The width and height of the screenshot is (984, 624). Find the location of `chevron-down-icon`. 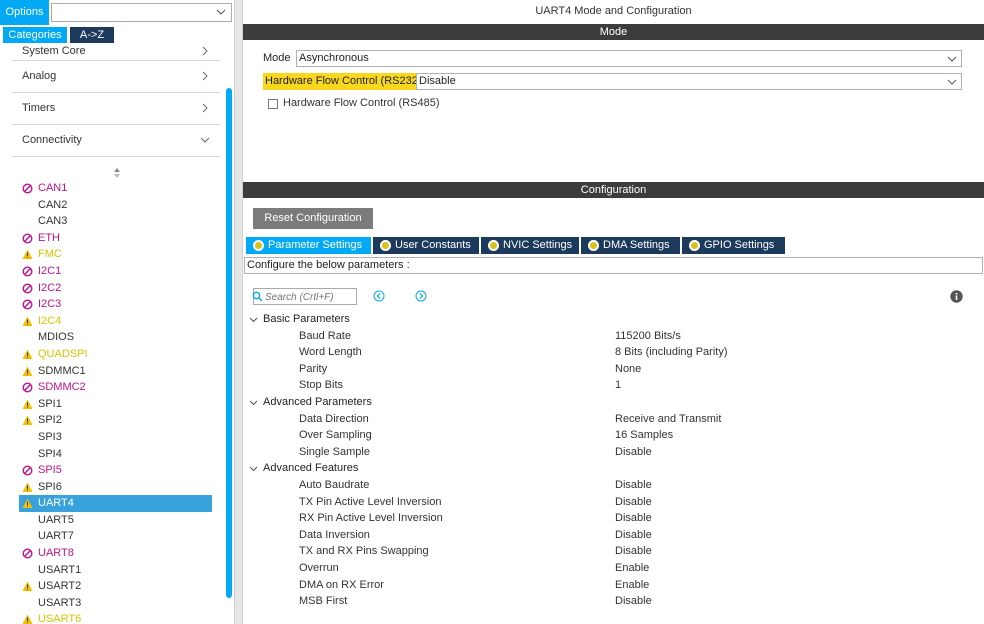

chevron-down-icon is located at coordinates (221, 12).